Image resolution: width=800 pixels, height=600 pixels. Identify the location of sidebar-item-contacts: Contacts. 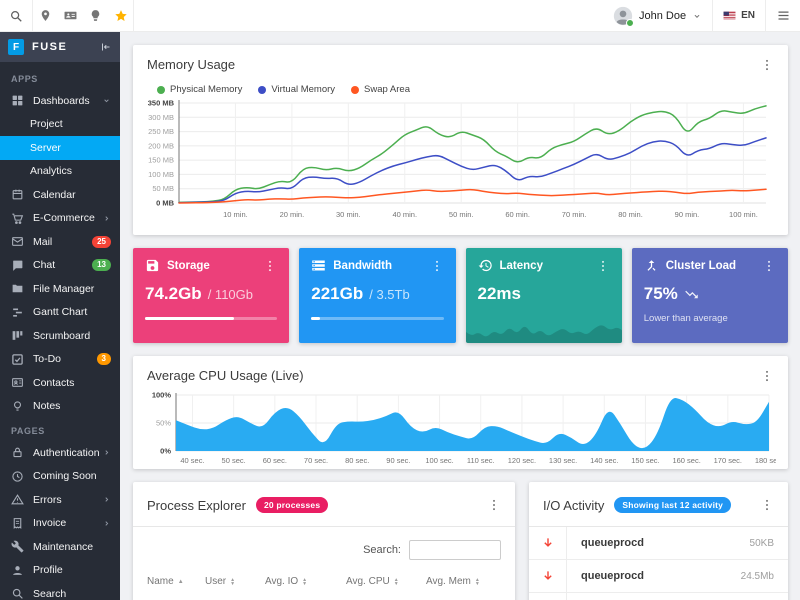
(60, 383).